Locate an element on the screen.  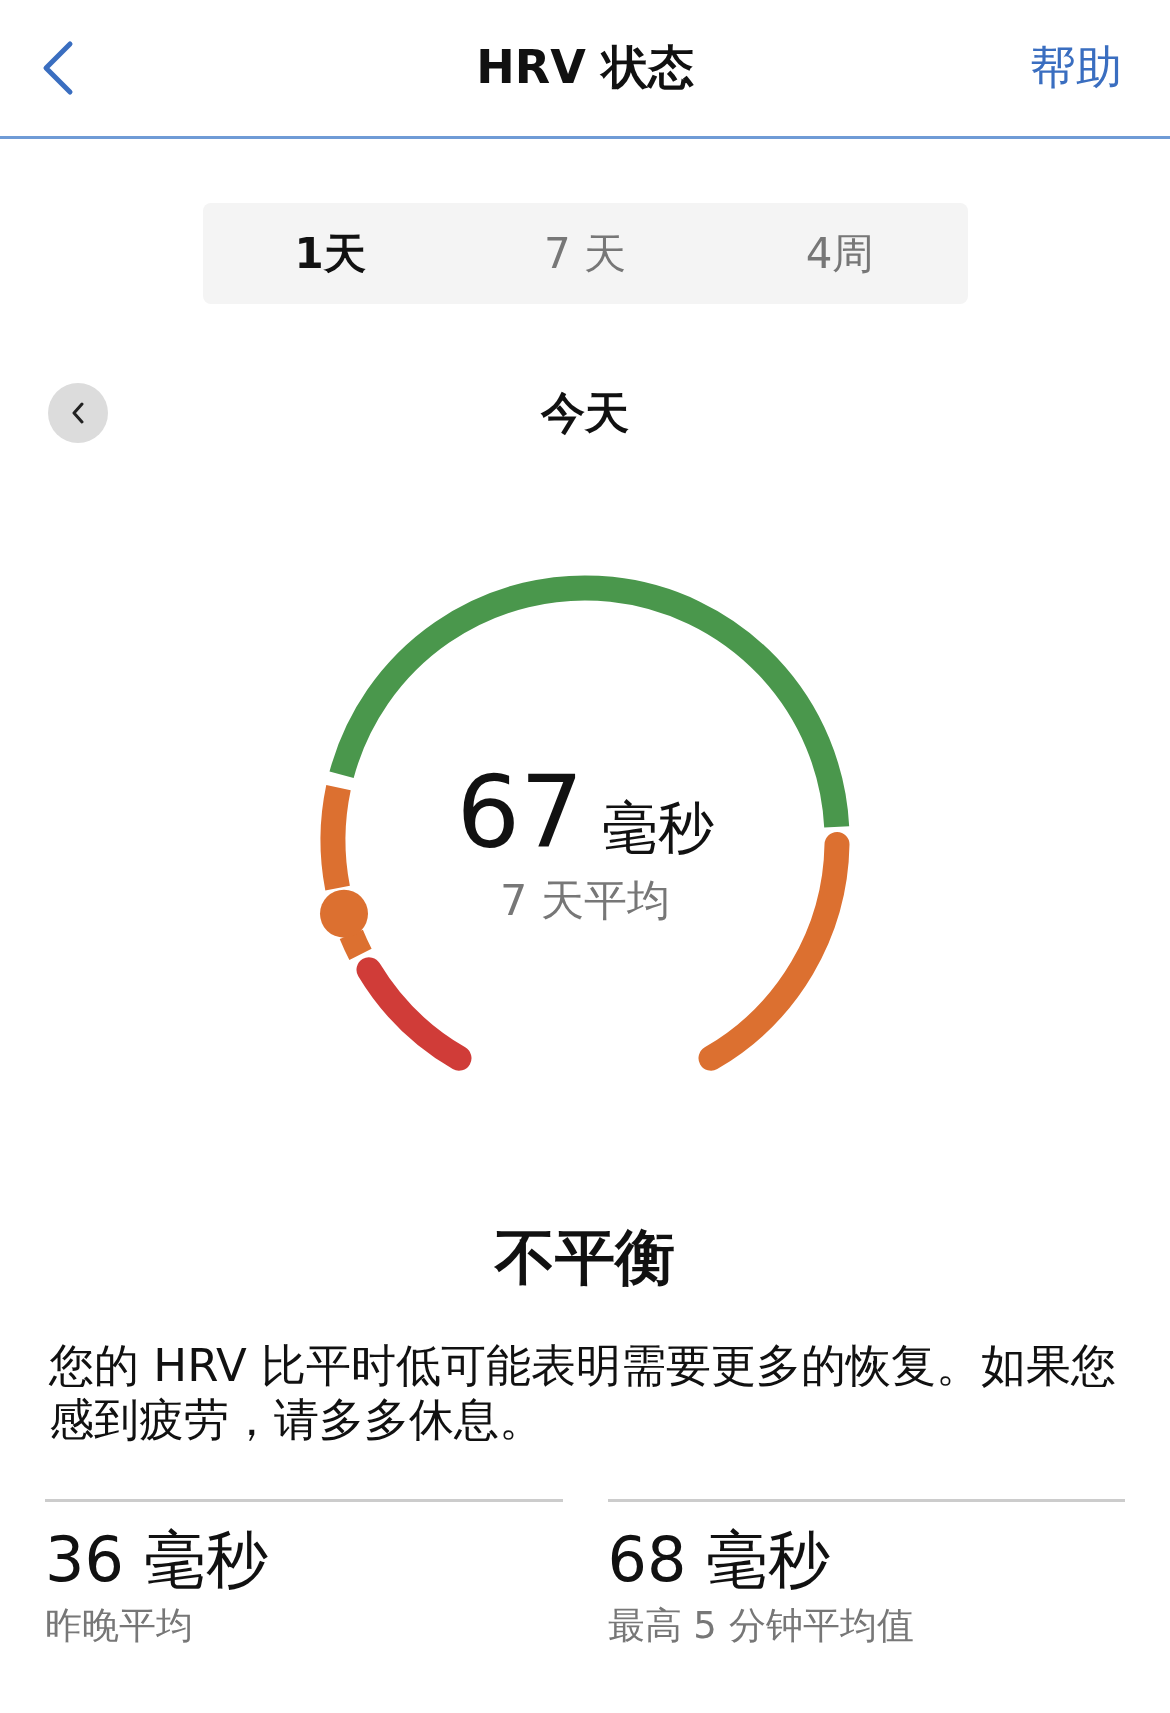
gauge-marker is located at coordinates (344, 913).